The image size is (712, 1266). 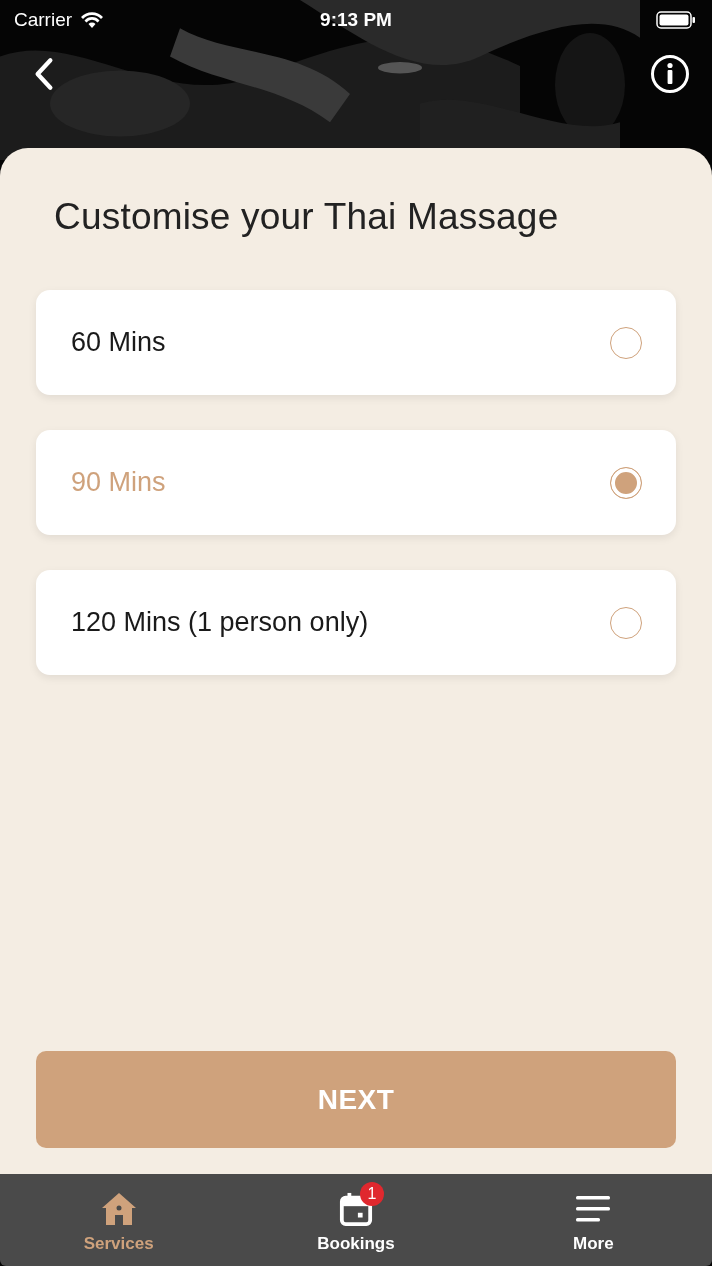 What do you see at coordinates (356, 20) in the screenshot?
I see `status-time: 9:13 PM` at bounding box center [356, 20].